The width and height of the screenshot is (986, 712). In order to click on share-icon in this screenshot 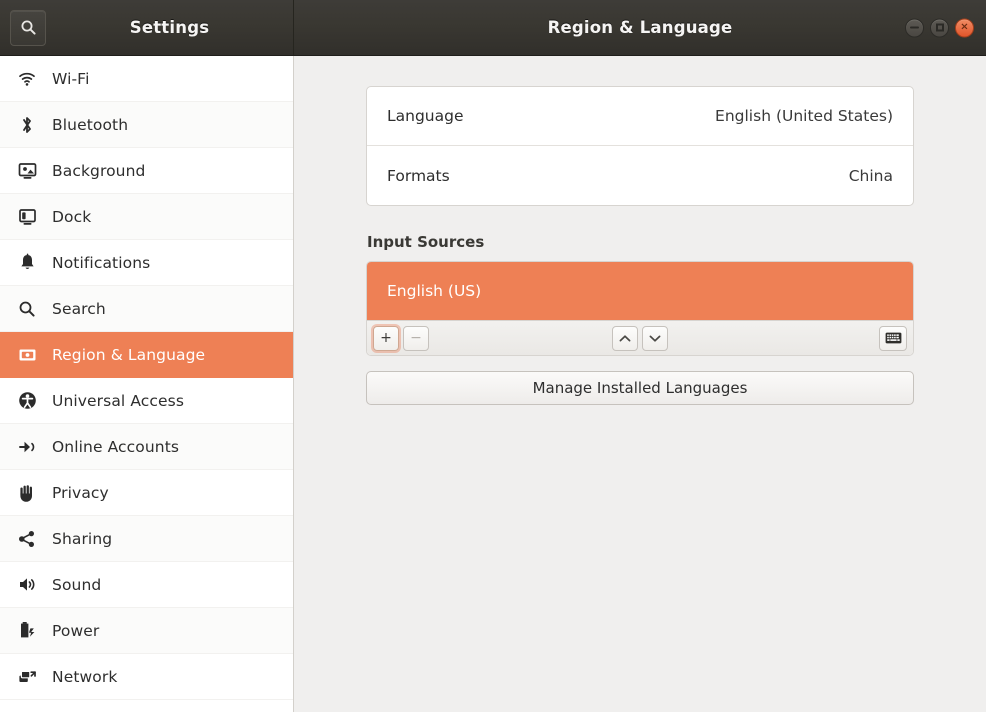, I will do `click(27, 539)`.